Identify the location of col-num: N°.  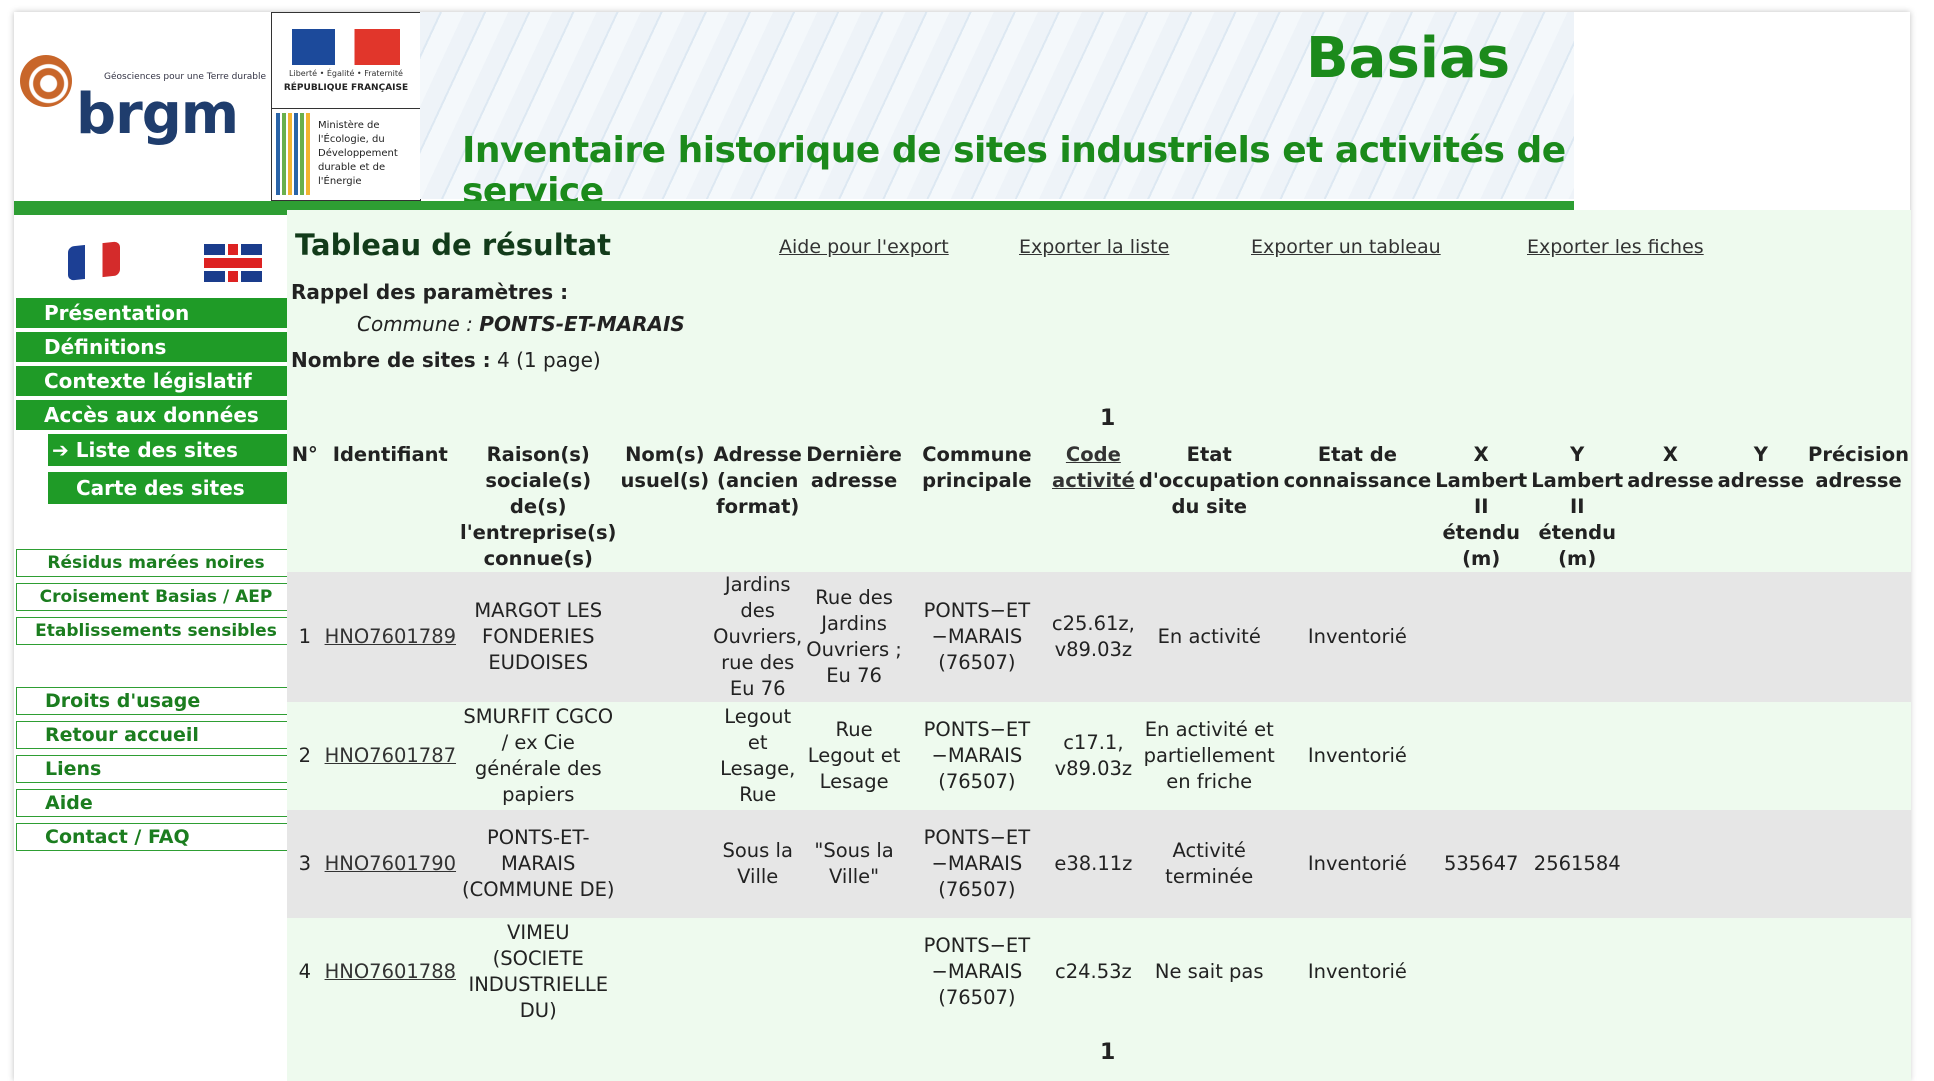
(304, 454).